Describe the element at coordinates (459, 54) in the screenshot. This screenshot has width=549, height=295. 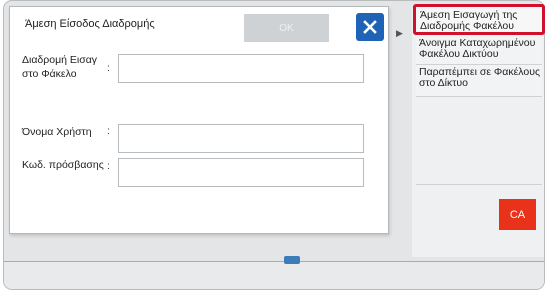
I see `menu-item-label-line2: Φακέλου Δικτύου` at that location.